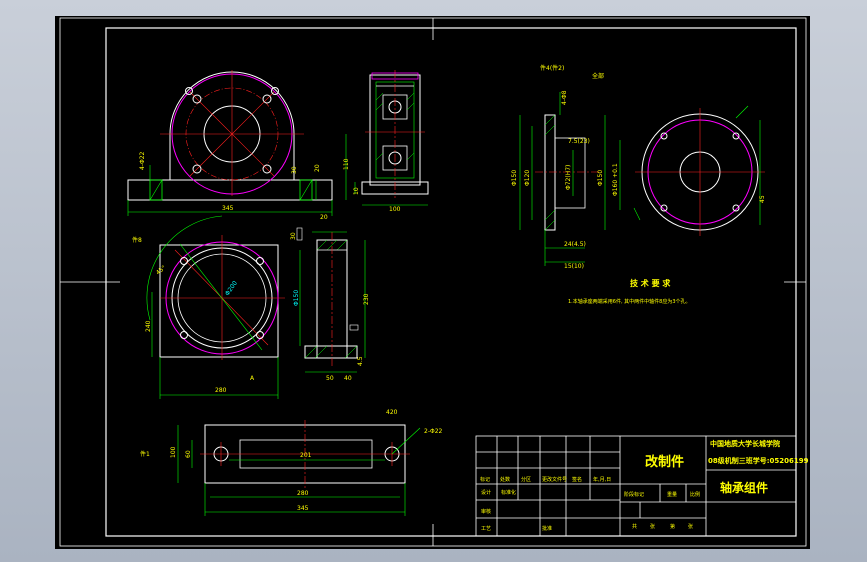 This screenshot has width=867, height=562. What do you see at coordinates (221, 390) in the screenshot?
I see `dim-plan-width: 280` at bounding box center [221, 390].